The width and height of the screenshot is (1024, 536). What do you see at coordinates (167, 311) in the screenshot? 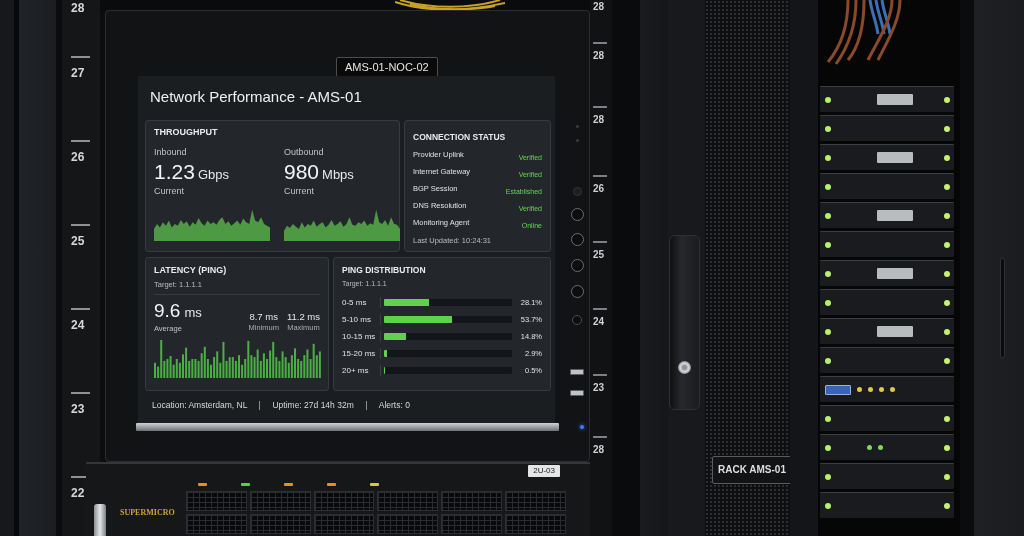
I see `latency-value: 9.6` at bounding box center [167, 311].